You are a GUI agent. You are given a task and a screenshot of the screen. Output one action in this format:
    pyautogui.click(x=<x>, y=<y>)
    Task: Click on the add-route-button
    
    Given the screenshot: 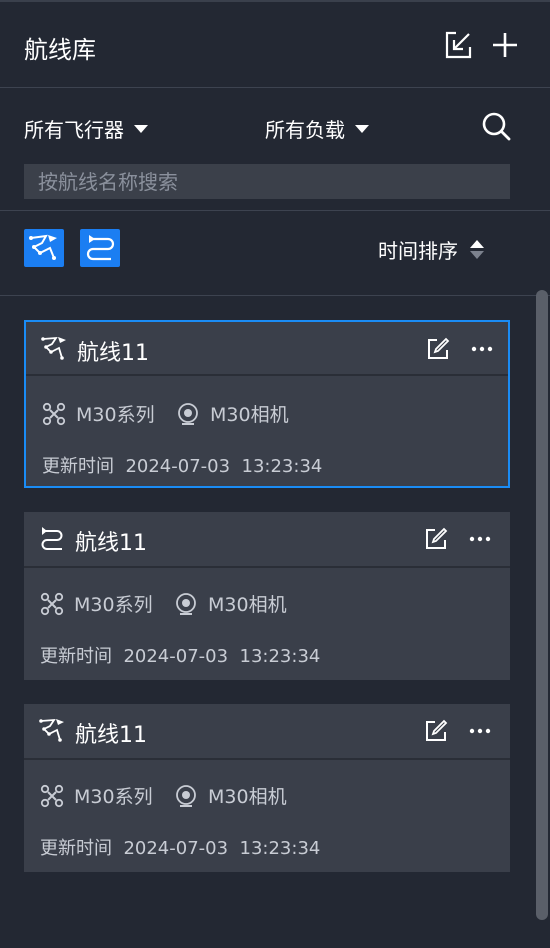 What is the action you would take?
    pyautogui.click(x=505, y=45)
    